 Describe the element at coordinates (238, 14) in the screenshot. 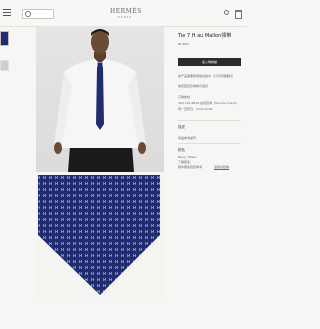

I see `shopping-bag-icon` at that location.